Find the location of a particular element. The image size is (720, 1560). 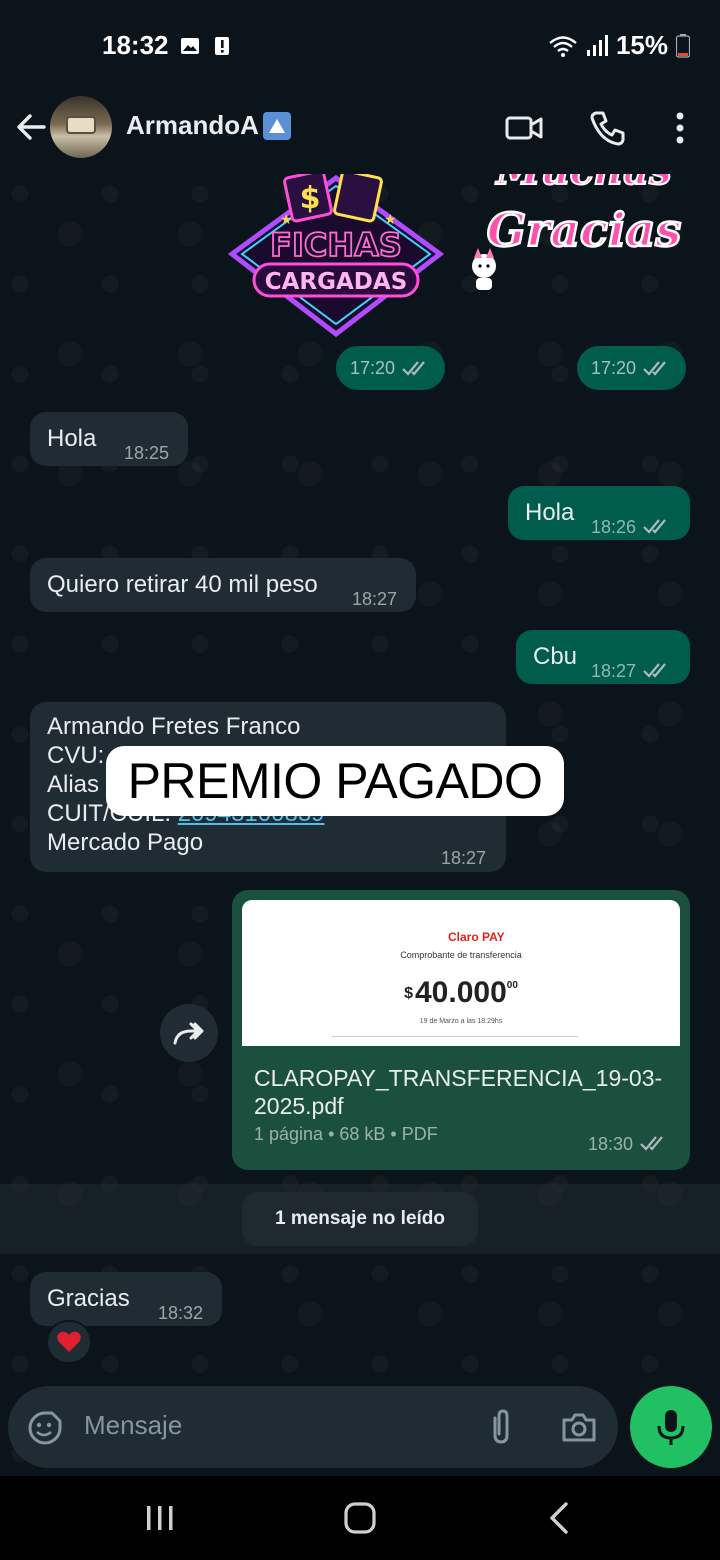

doc-date: 19 de Marzo a las 18:29hs is located at coordinates (461, 1021).